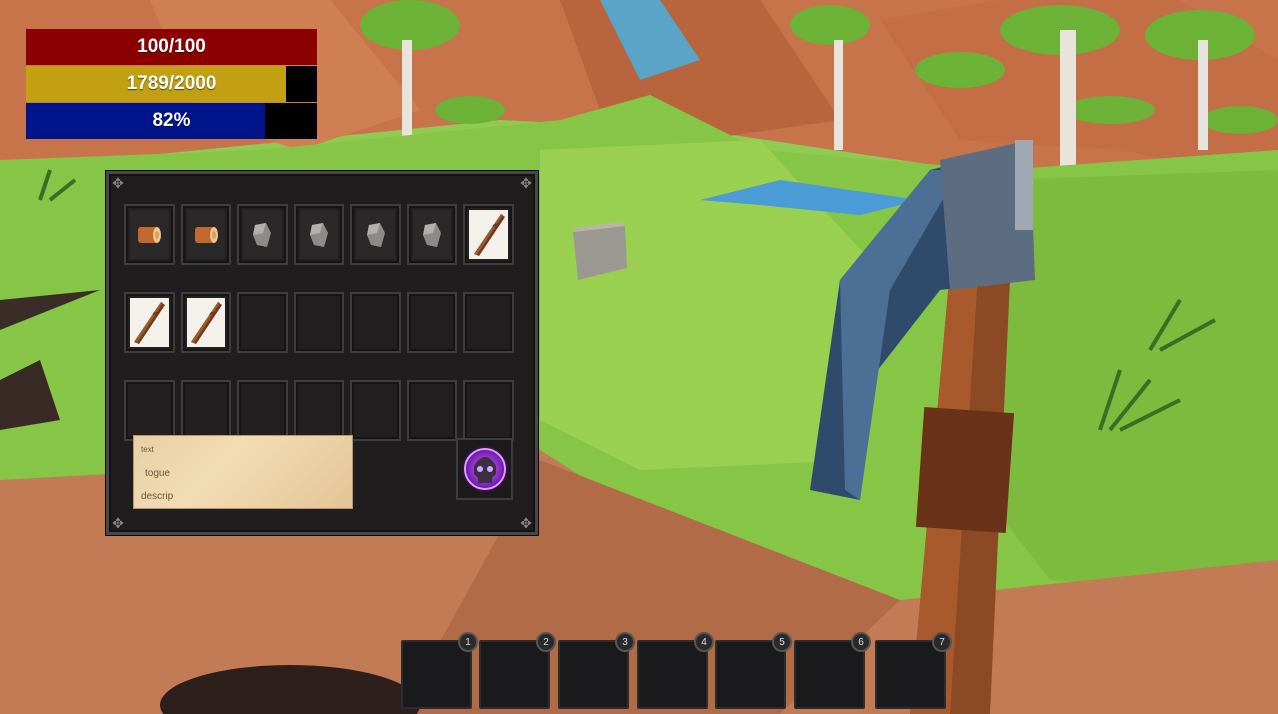 The width and height of the screenshot is (1278, 714). What do you see at coordinates (861, 642) in the screenshot?
I see `hotbar-slot-number: 6` at bounding box center [861, 642].